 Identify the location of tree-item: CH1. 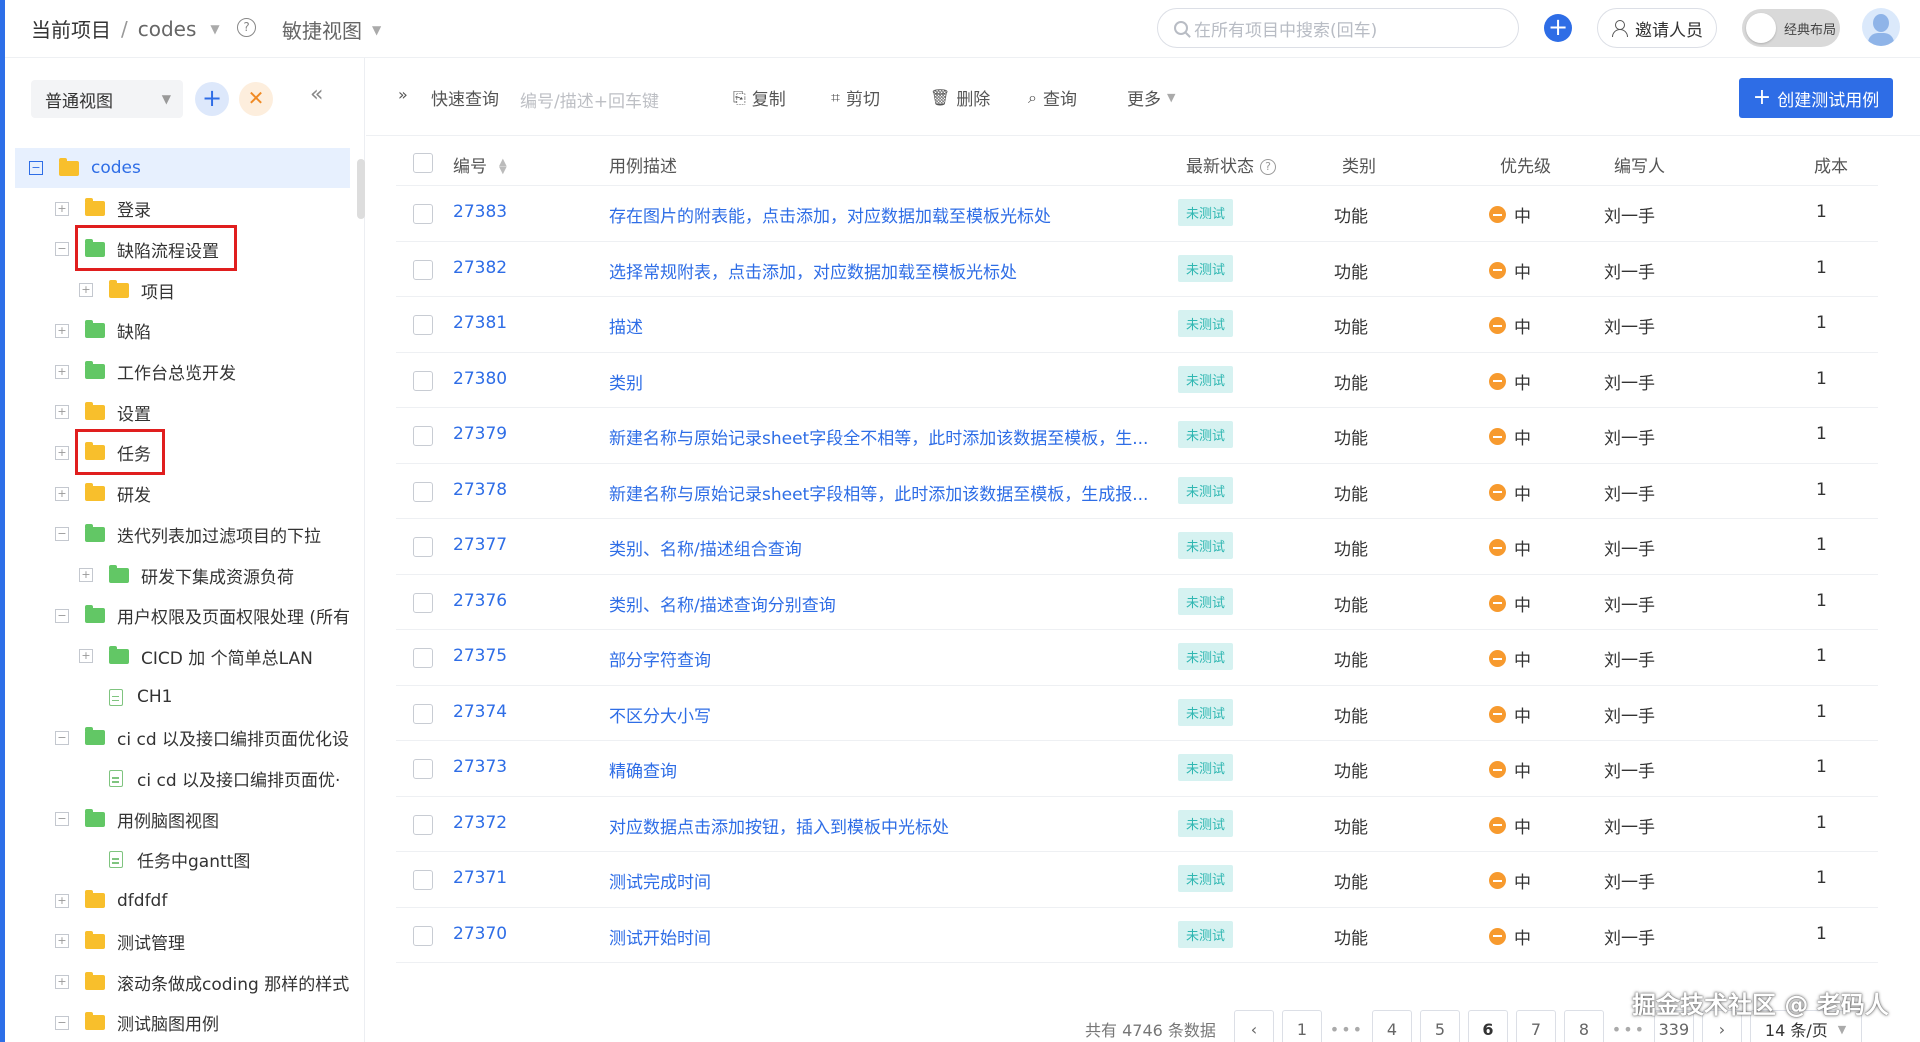
(182, 697).